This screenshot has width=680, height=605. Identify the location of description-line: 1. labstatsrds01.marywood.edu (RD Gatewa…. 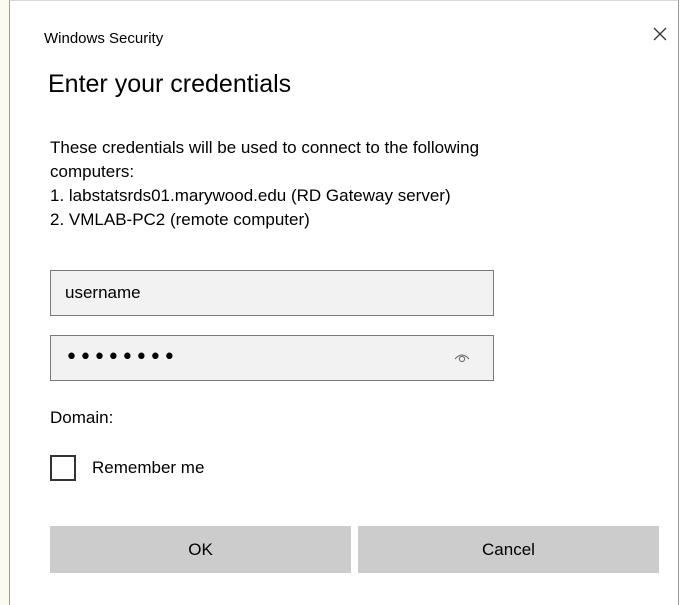
(250, 195).